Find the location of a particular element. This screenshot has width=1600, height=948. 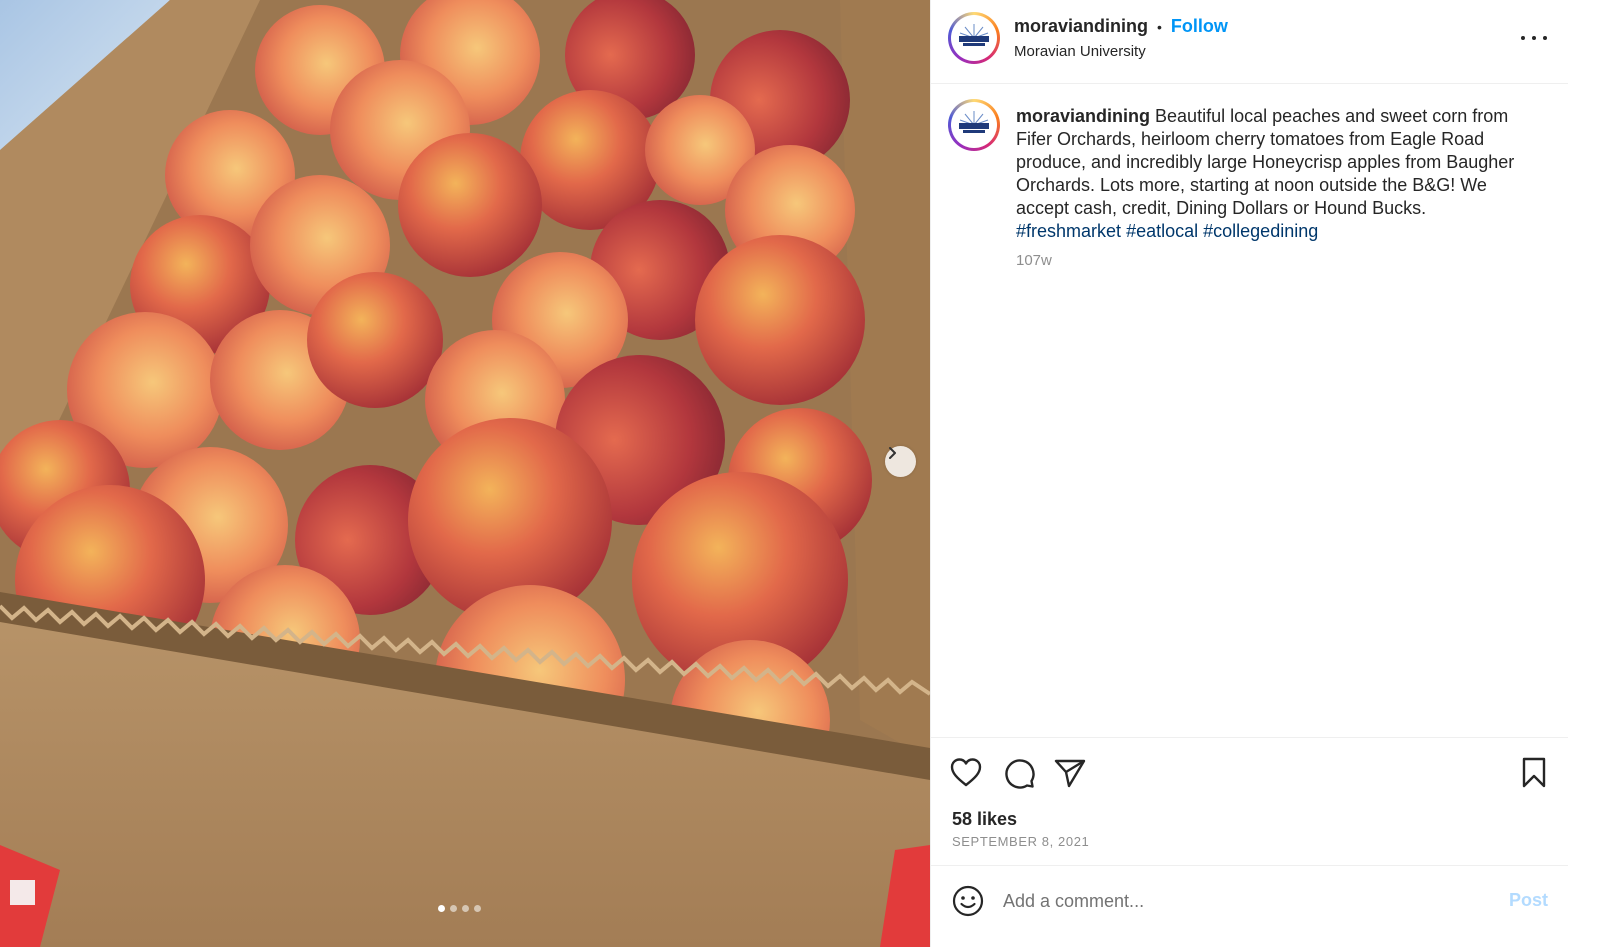

comment-input is located at coordinates (1243, 901).